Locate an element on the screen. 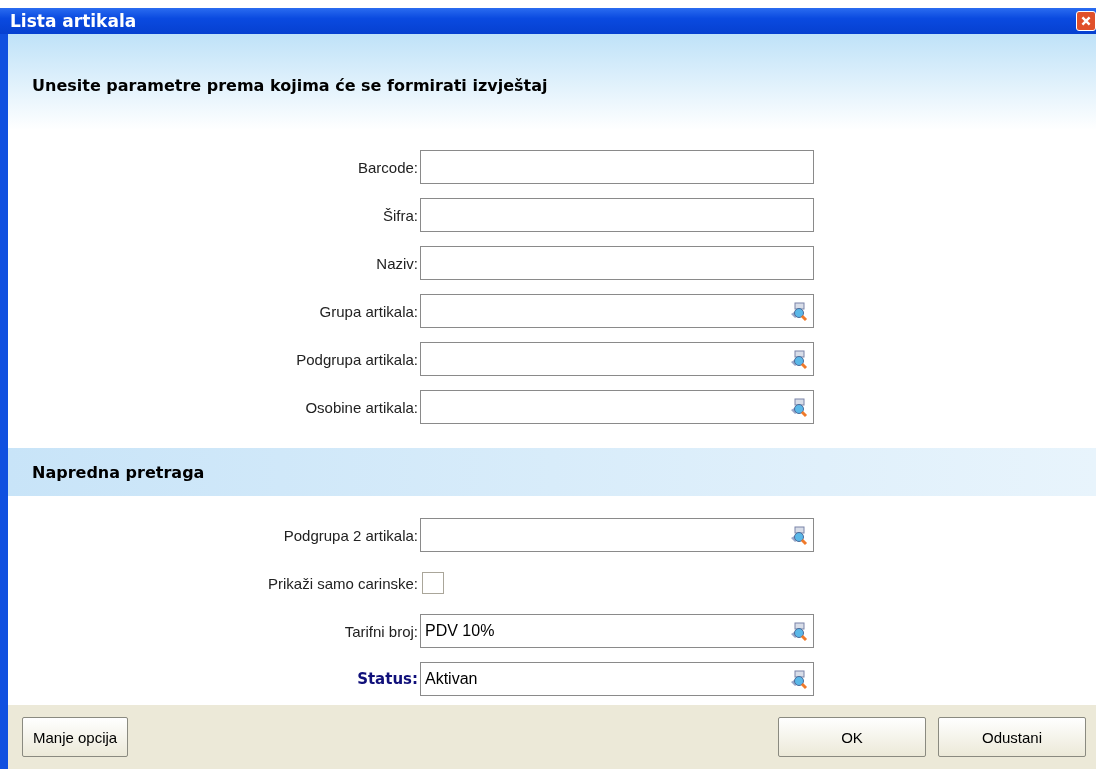 This screenshot has height=769, width=1096. field-label: Status: is located at coordinates (387, 679).